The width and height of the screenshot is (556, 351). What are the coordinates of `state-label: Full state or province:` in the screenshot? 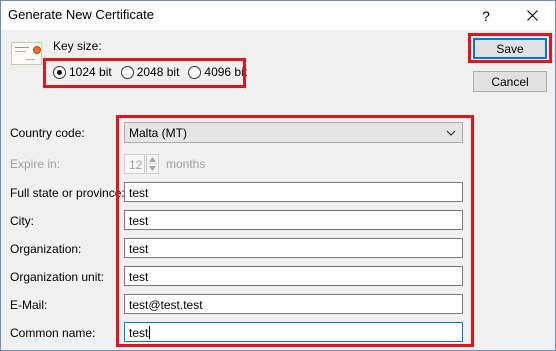 It's located at (67, 193).